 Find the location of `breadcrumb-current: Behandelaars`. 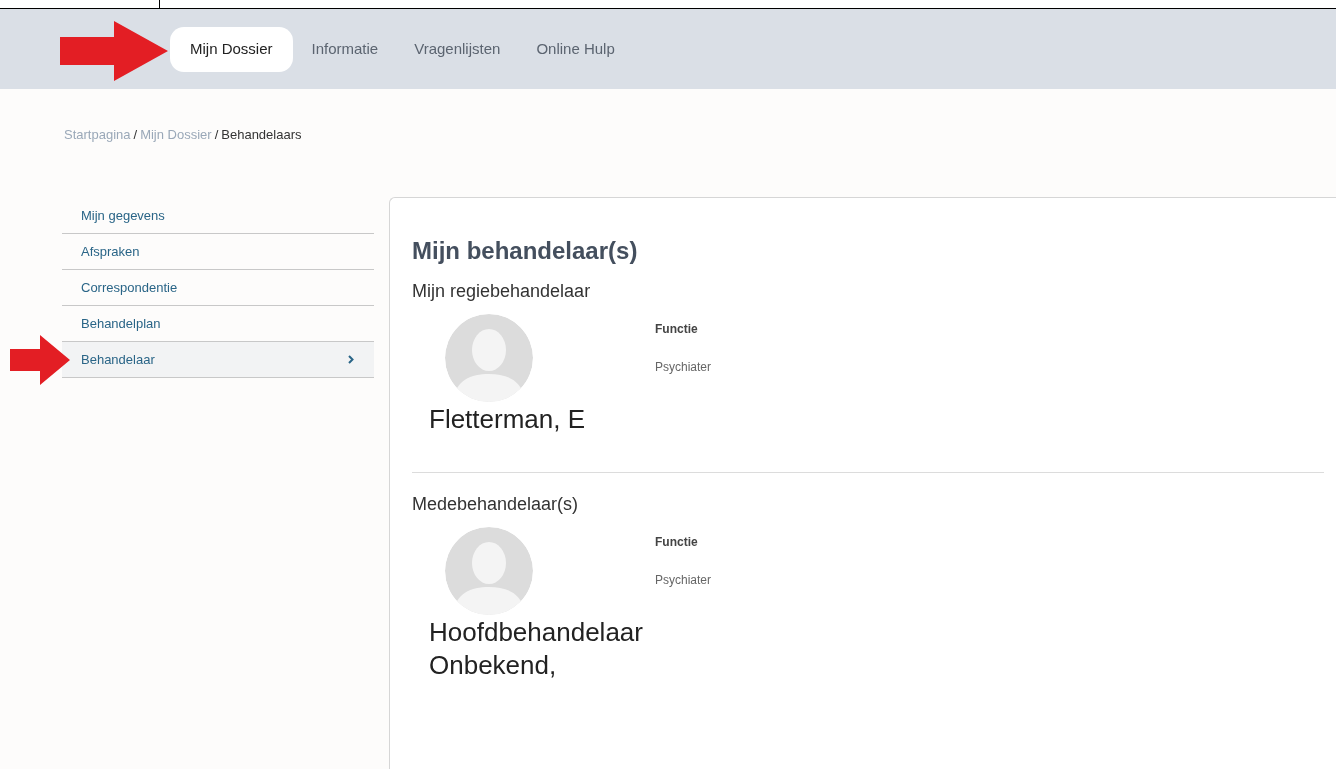

breadcrumb-current: Behandelaars is located at coordinates (261, 135).